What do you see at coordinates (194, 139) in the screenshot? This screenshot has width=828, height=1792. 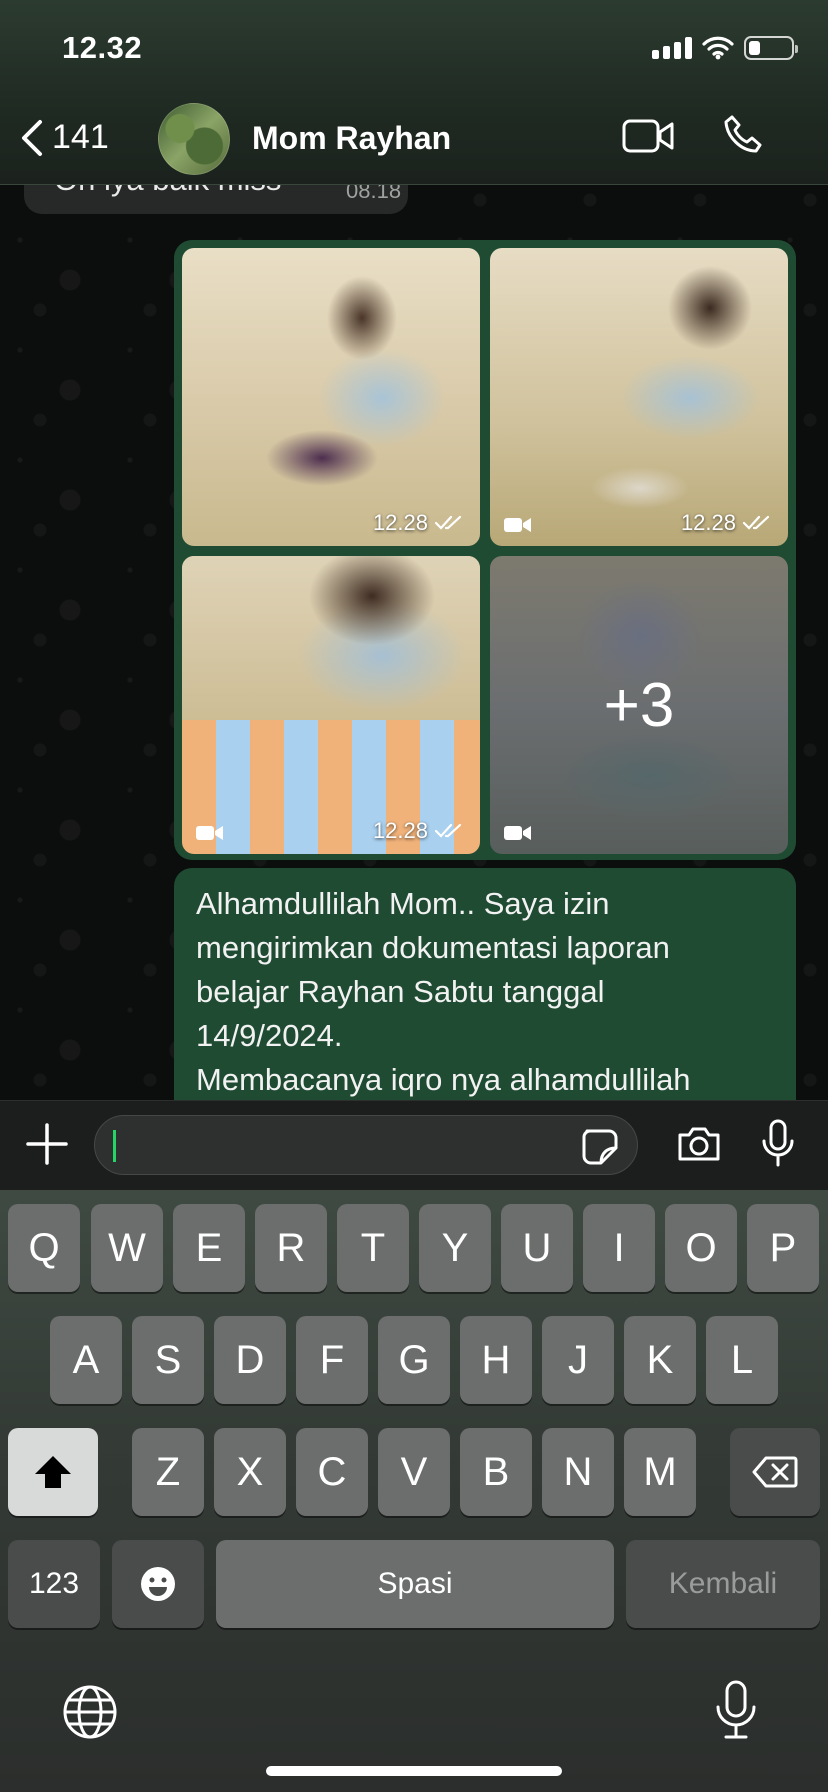 I see `avatar` at bounding box center [194, 139].